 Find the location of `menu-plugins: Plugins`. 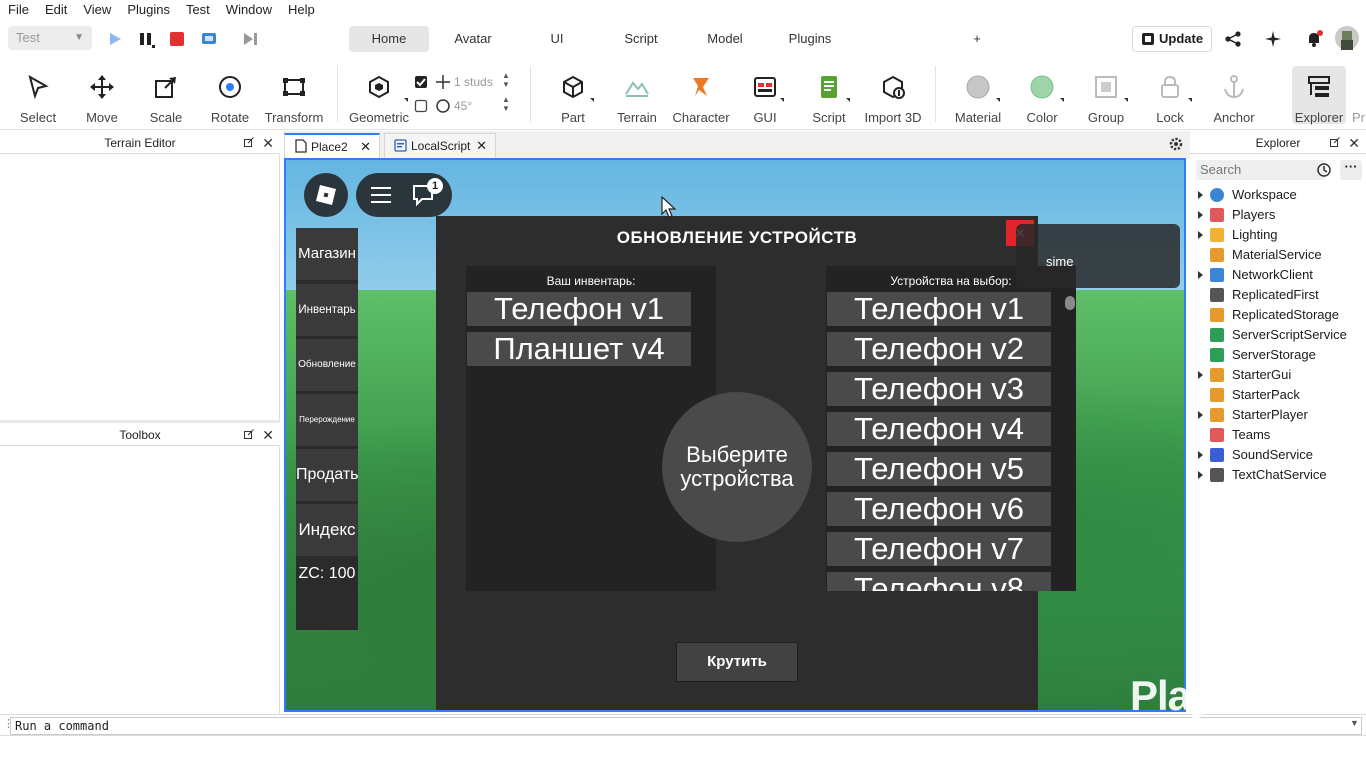

menu-plugins: Plugins is located at coordinates (148, 10).